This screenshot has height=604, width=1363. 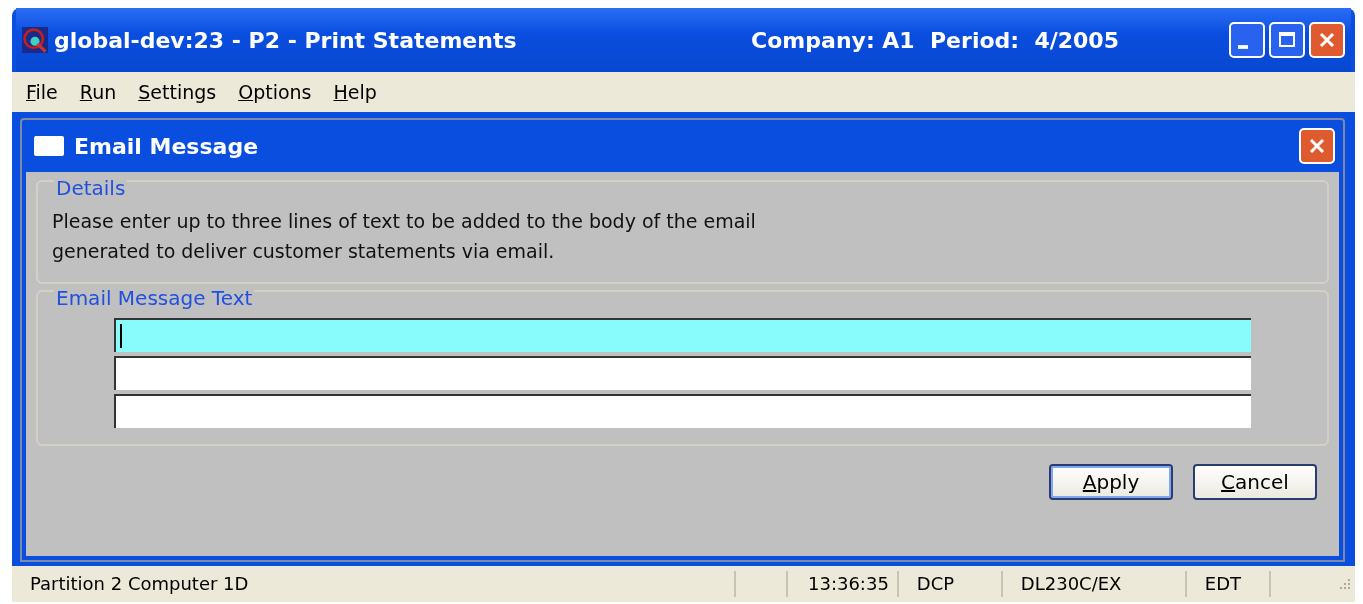 What do you see at coordinates (275, 92) in the screenshot?
I see `menu-item: Options` at bounding box center [275, 92].